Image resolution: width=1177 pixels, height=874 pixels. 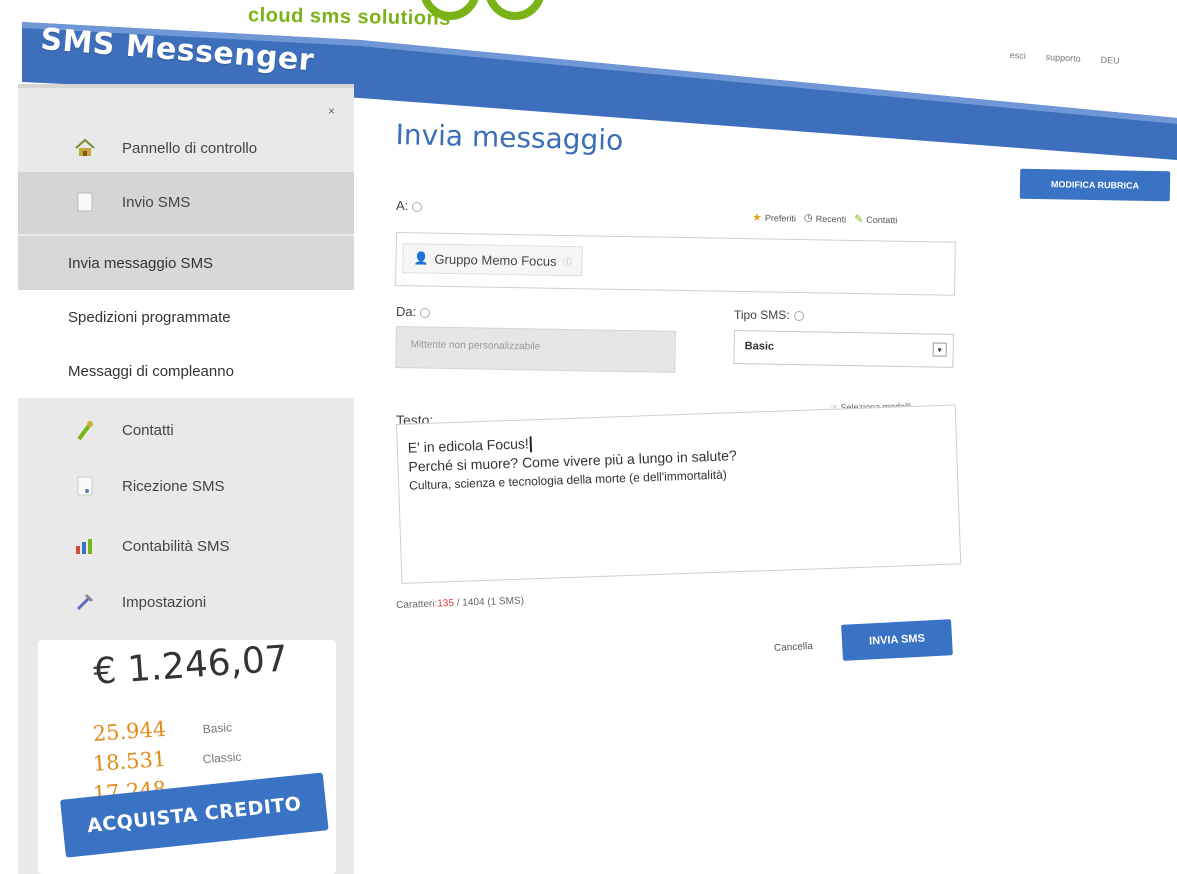 What do you see at coordinates (141, 263) in the screenshot?
I see `sidebar-subitem-label: Invia messaggio SMS` at bounding box center [141, 263].